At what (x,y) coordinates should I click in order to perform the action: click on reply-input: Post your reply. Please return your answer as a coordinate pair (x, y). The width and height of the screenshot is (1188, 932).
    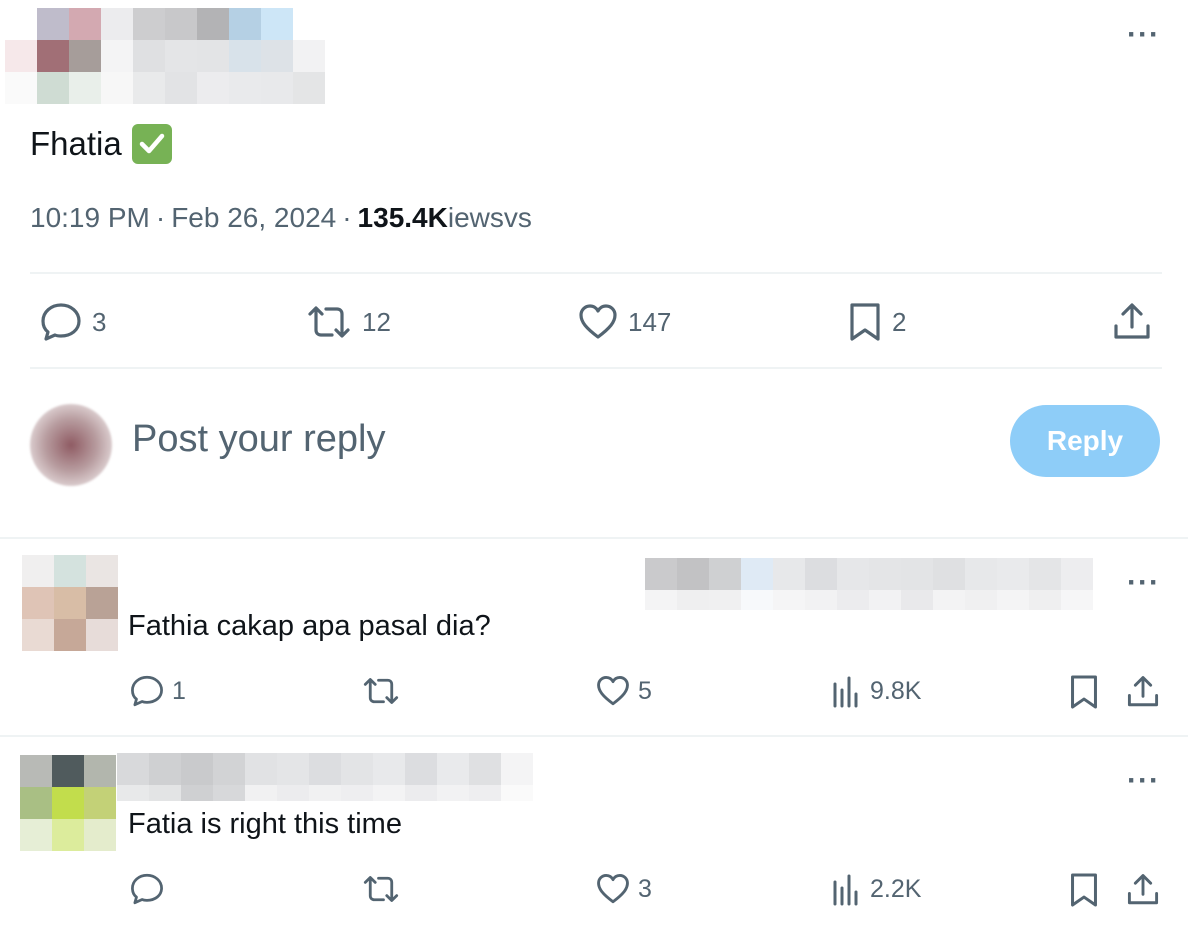
    Looking at the image, I should click on (258, 439).